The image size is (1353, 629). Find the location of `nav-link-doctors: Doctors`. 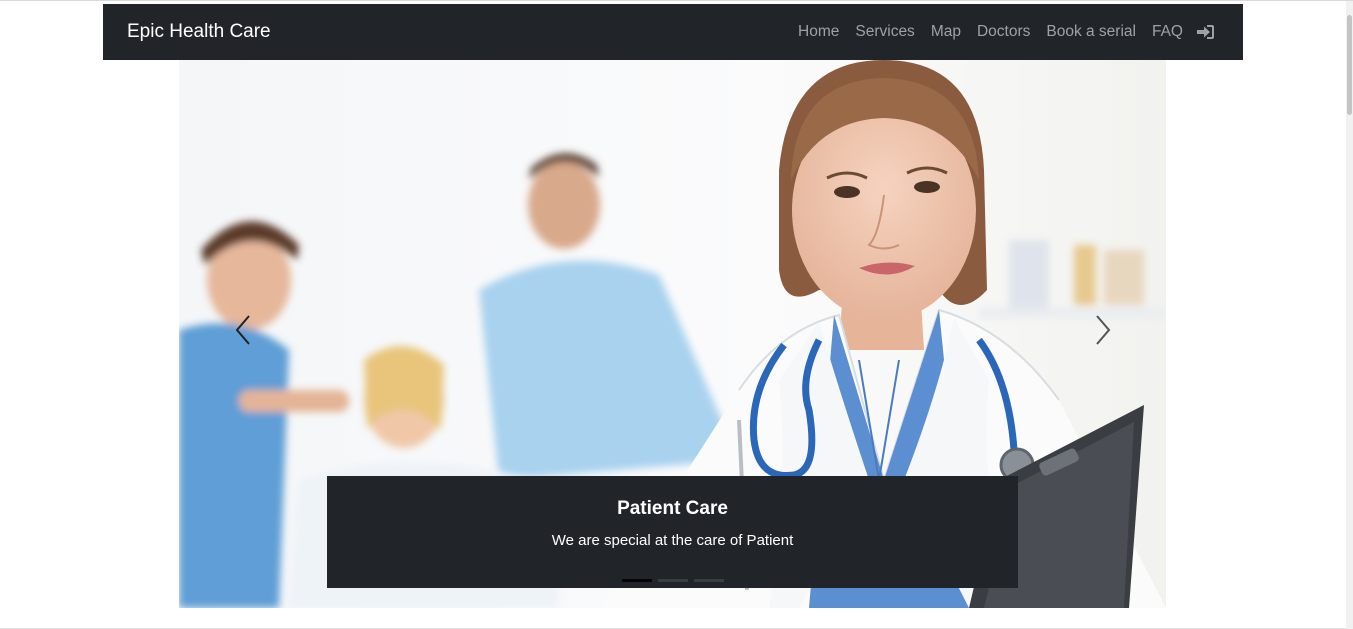

nav-link-doctors: Doctors is located at coordinates (1003, 32).